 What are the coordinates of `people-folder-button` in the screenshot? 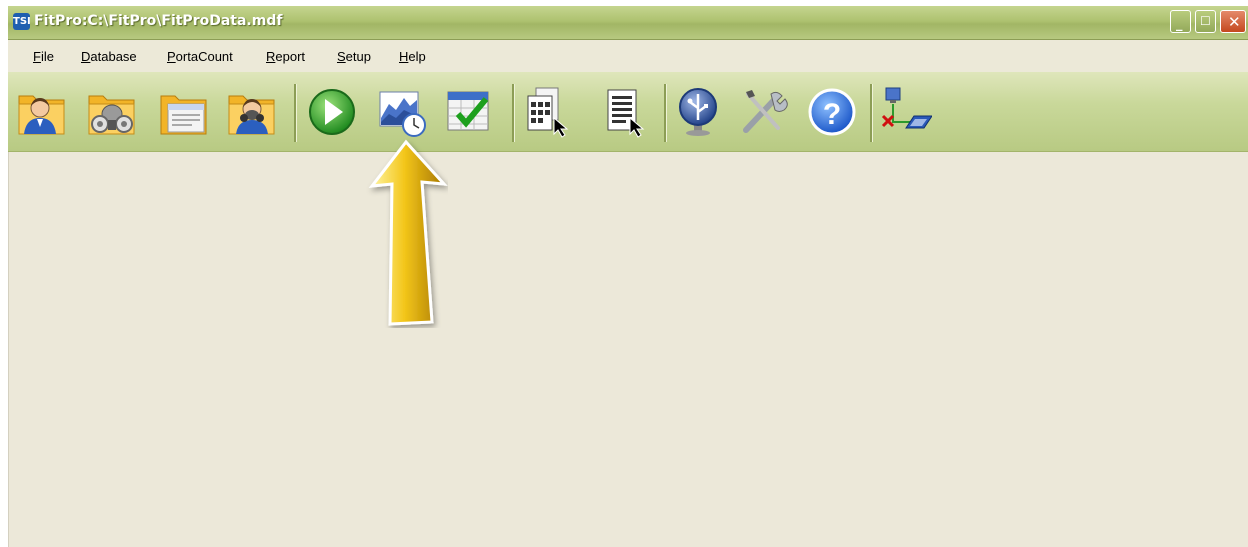 It's located at (42, 110).